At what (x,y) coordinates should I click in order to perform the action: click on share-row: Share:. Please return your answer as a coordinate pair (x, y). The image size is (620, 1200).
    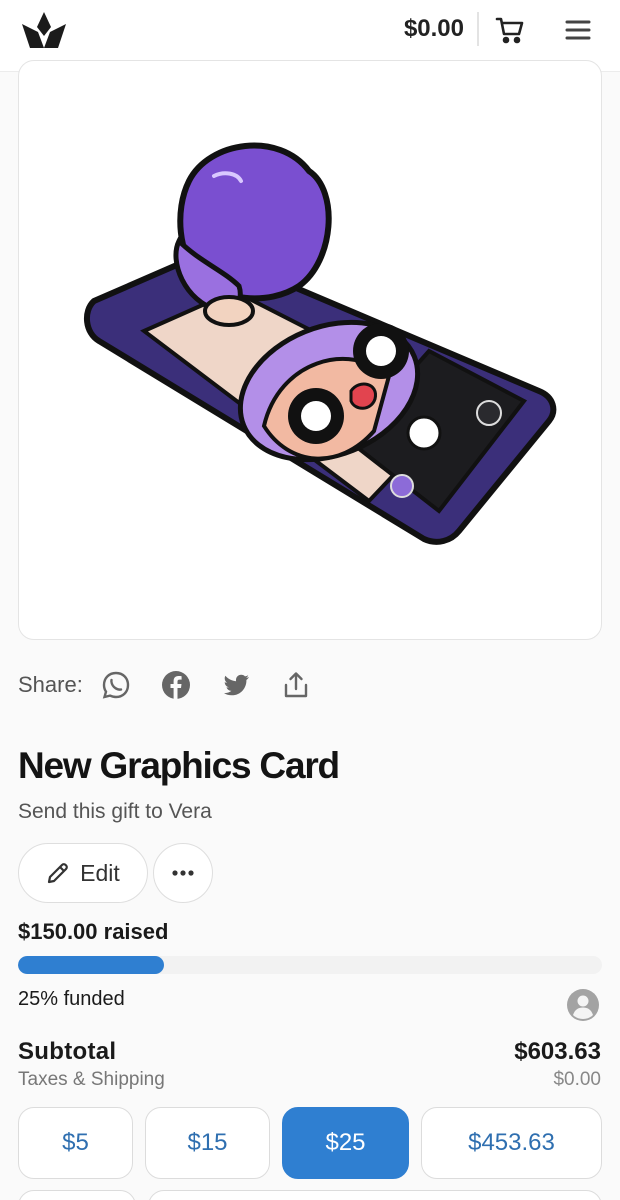
    Looking at the image, I should click on (178, 685).